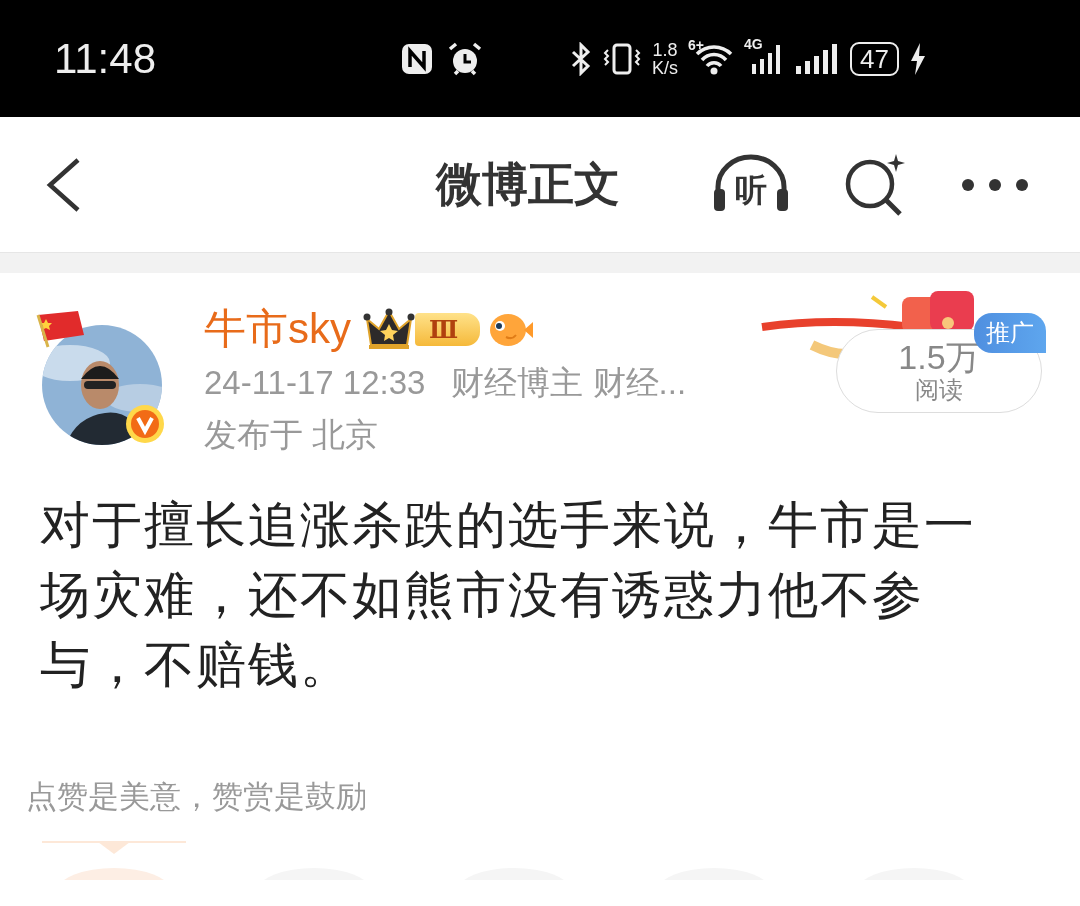  What do you see at coordinates (753, 43) in the screenshot?
I see `network-type-label: 4G` at bounding box center [753, 43].